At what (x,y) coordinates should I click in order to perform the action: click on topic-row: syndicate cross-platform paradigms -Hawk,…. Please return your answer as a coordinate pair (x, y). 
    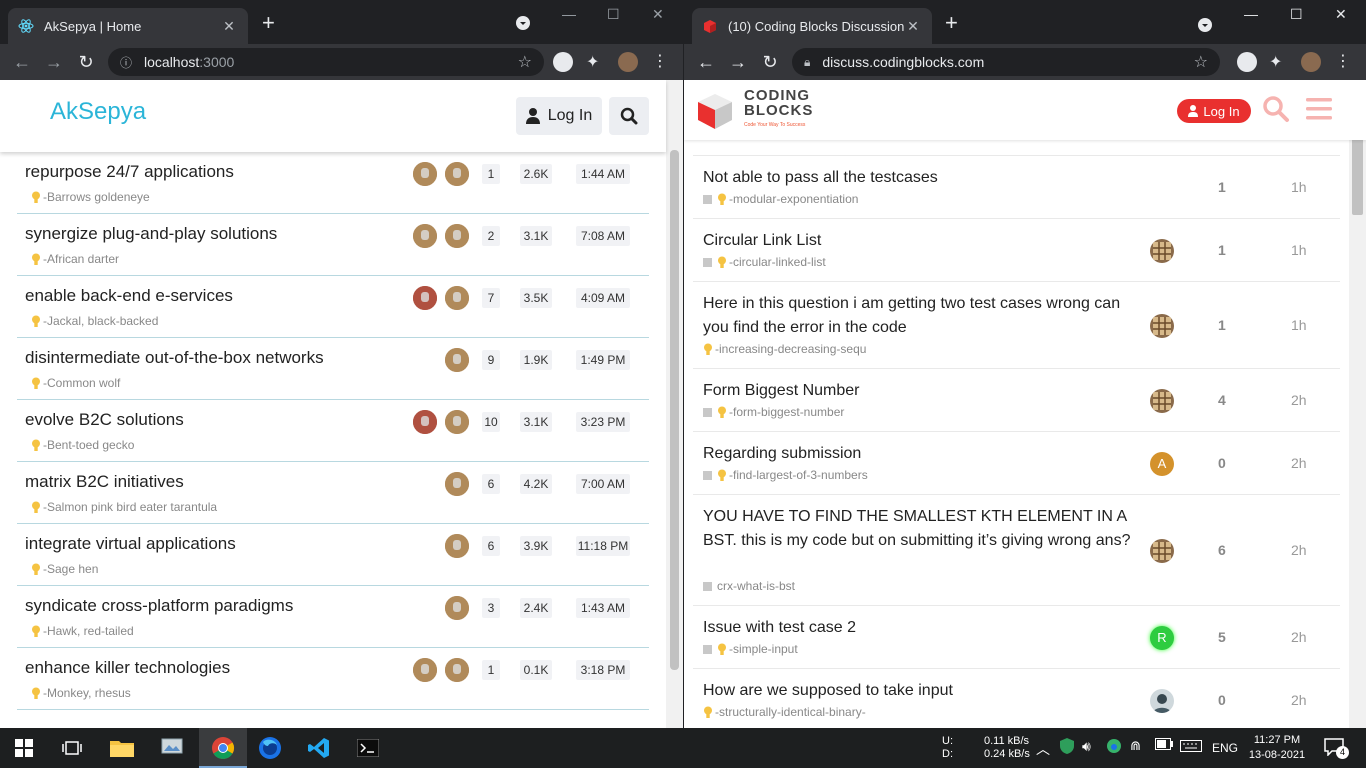
    Looking at the image, I should click on (333, 617).